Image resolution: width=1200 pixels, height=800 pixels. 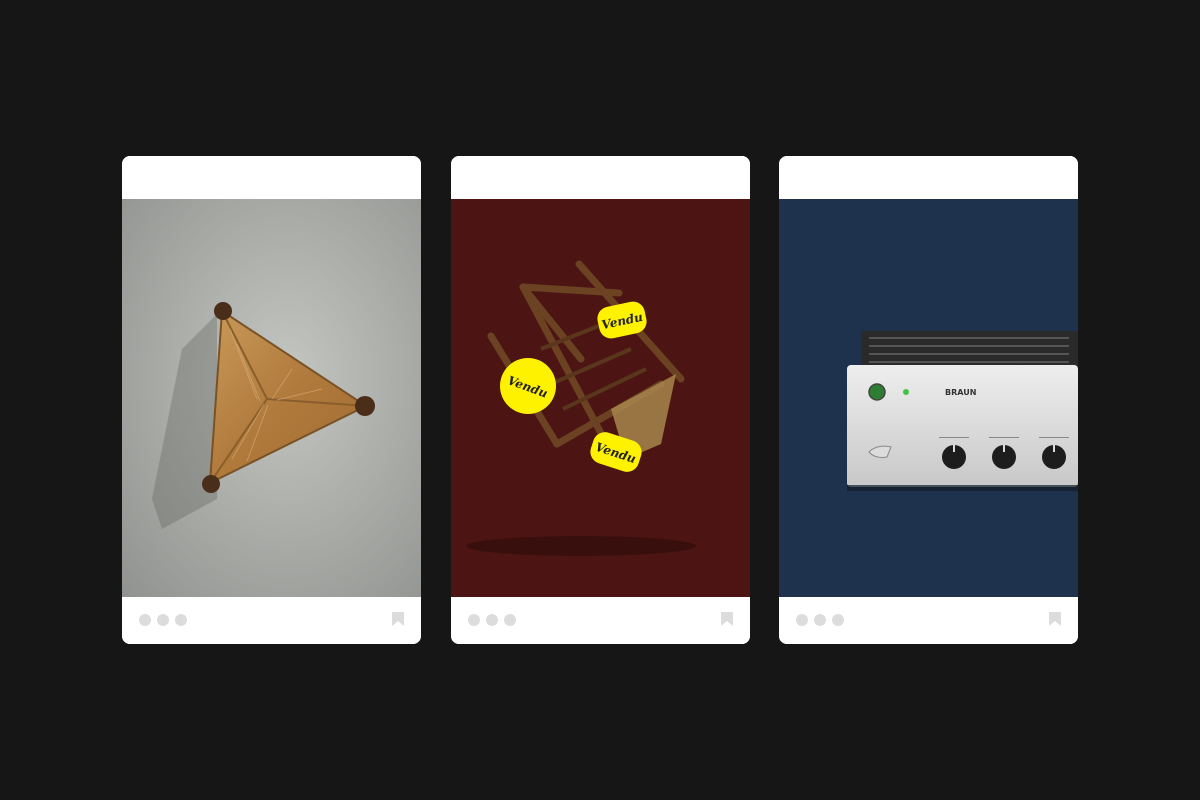 I want to click on chair-photo: Vendu Vendu Vendu, so click(x=600, y=398).